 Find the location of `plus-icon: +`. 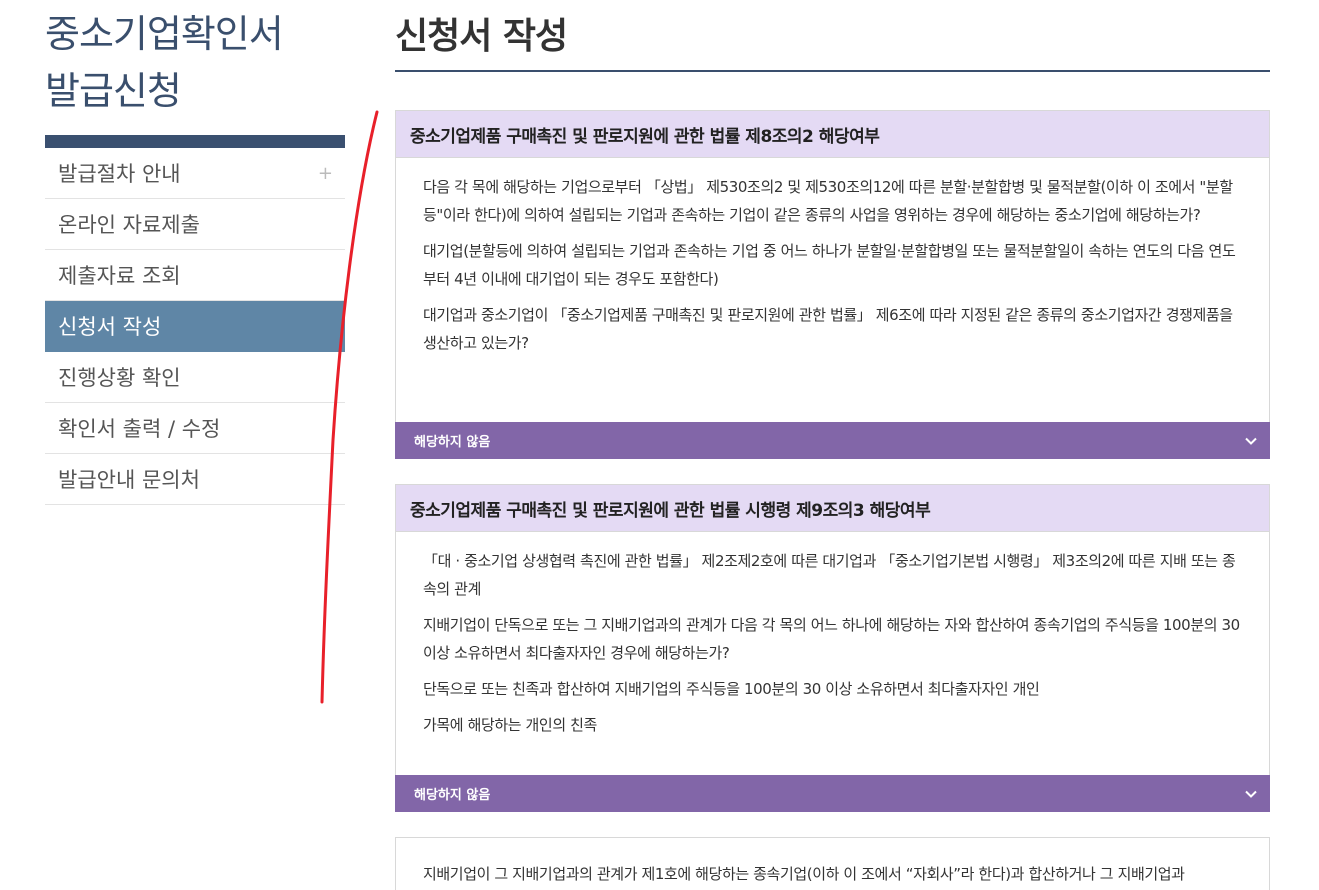

plus-icon: + is located at coordinates (325, 173).